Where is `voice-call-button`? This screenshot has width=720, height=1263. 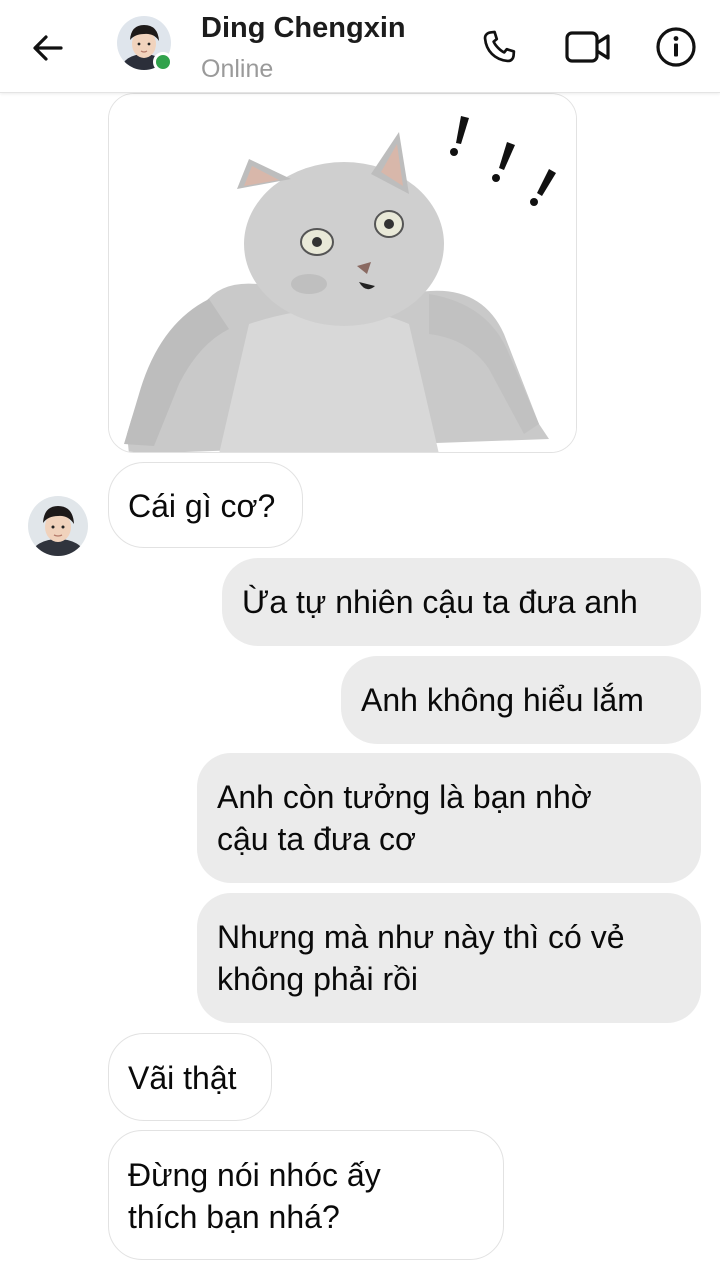 voice-call-button is located at coordinates (499, 47).